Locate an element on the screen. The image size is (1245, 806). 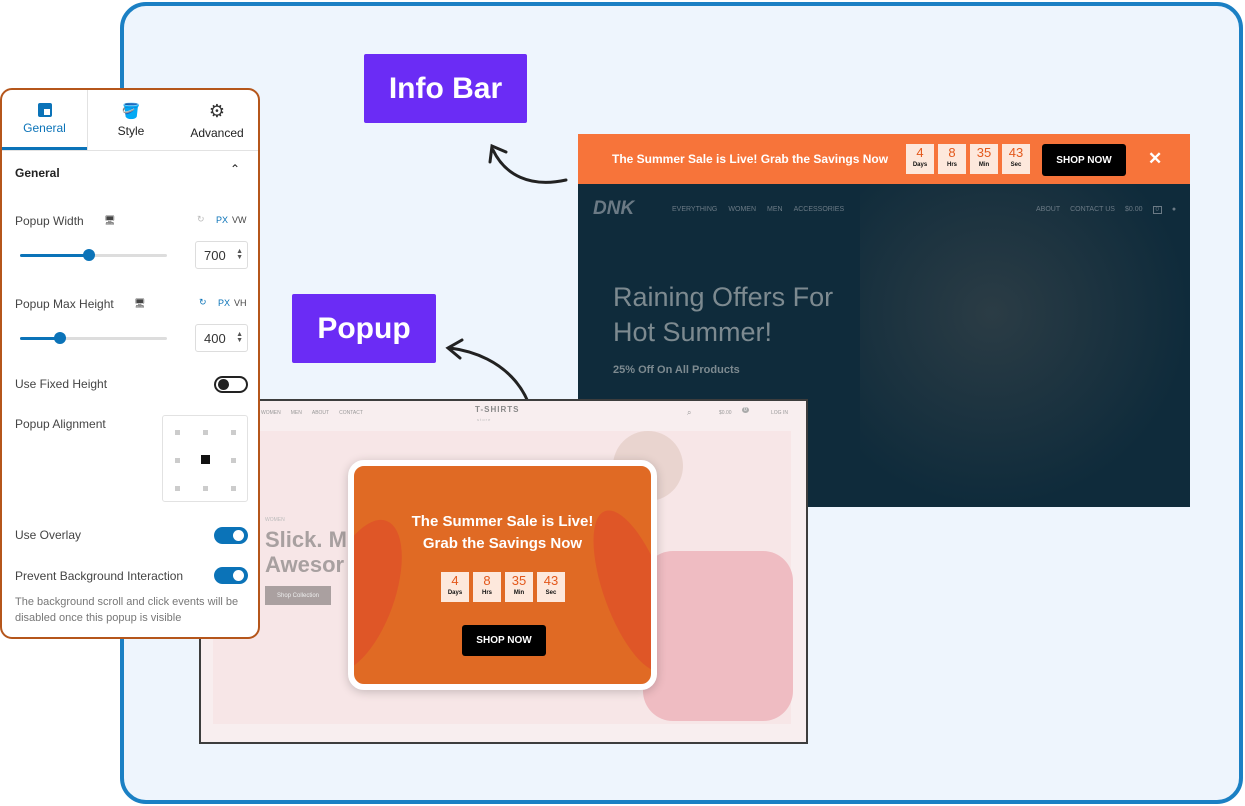
arrow-to-info-bar is located at coordinates (528, 163).